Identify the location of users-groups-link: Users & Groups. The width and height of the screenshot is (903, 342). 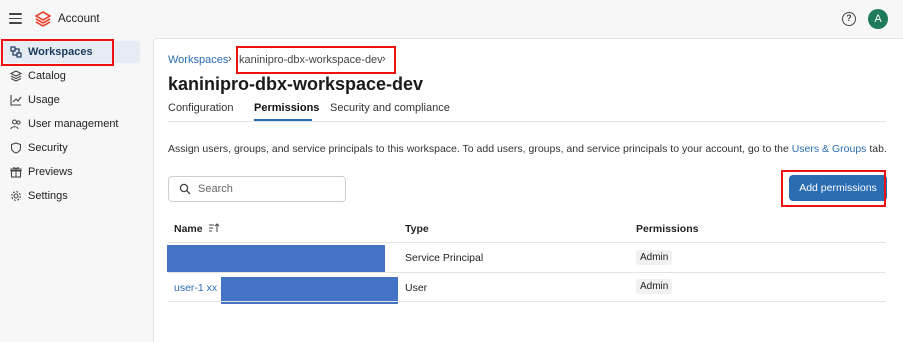
(829, 149).